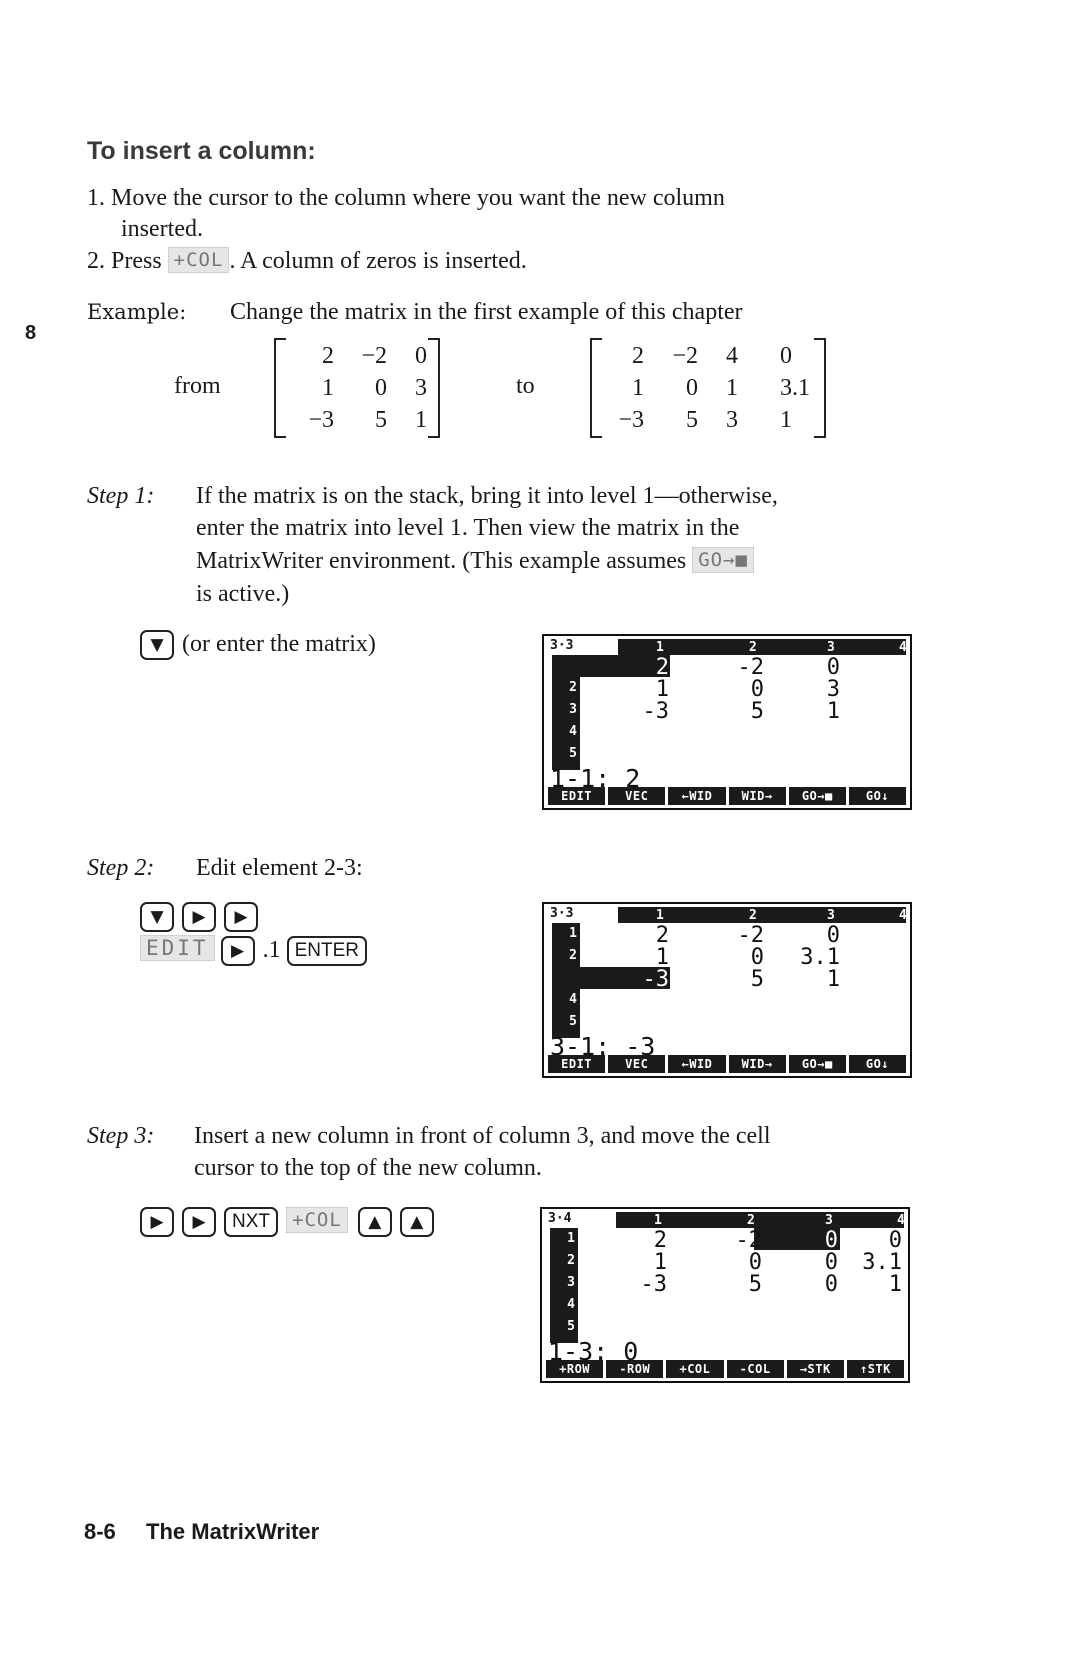  Describe the element at coordinates (233, 1531) in the screenshot. I see `chapter-title: The MatrixWriter` at that location.